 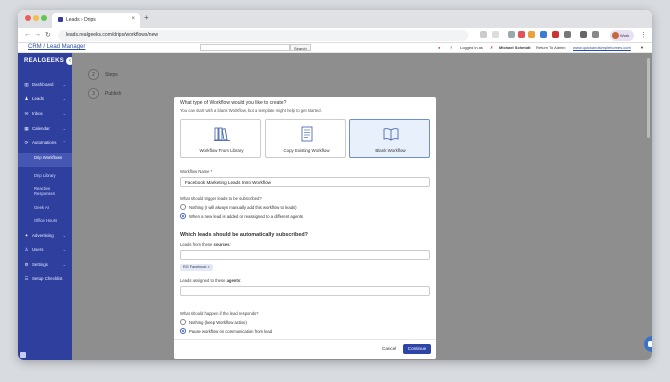 I want to click on browser-menu-icon: ⋮, so click(x=643, y=35).